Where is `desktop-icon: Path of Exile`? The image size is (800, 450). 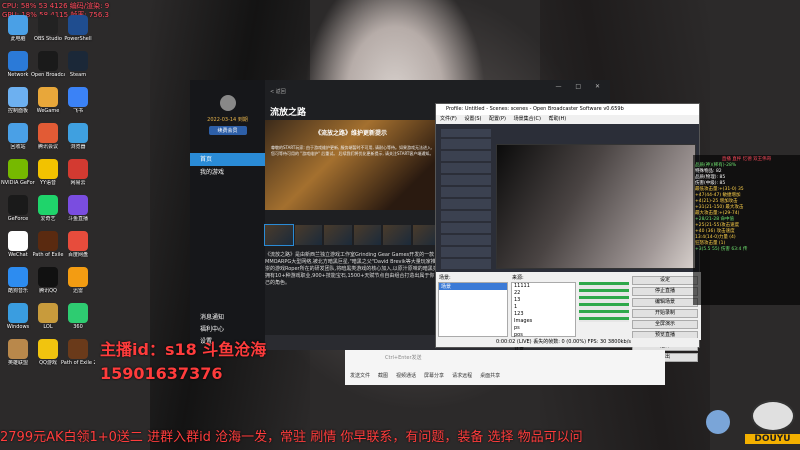
desktop-icon: Path of Exile is located at coordinates (48, 244).